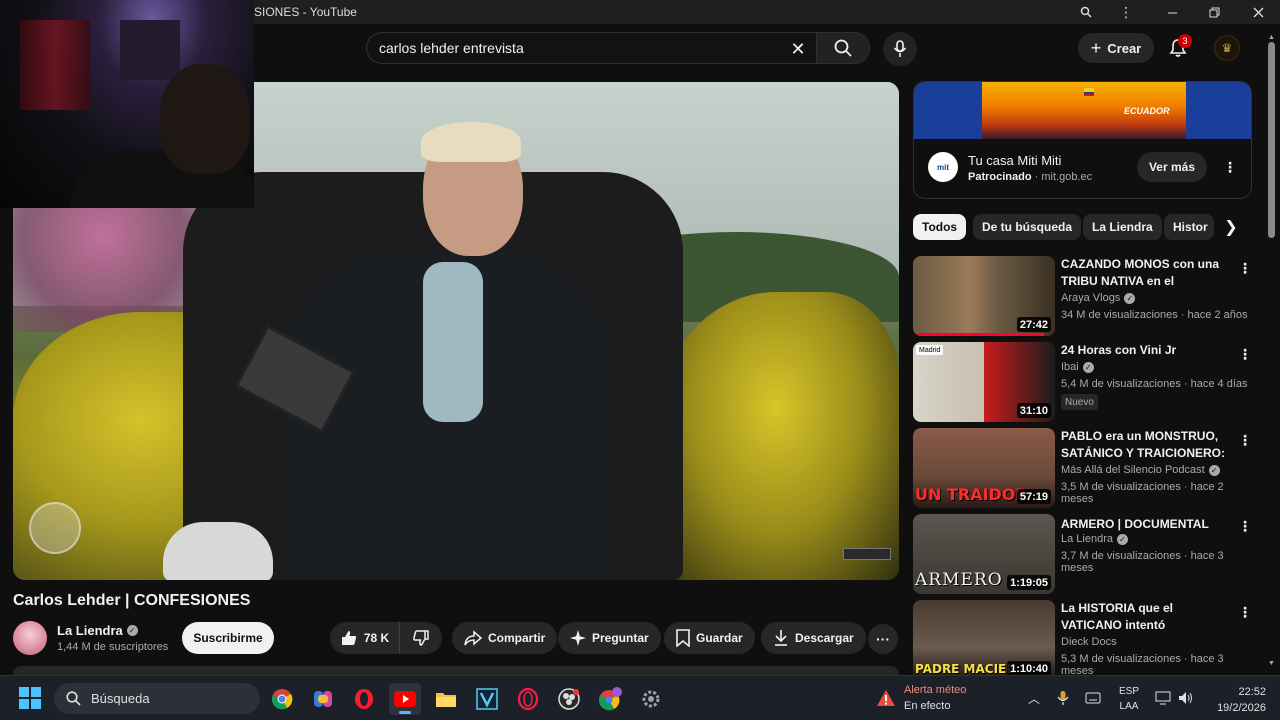 This screenshot has width=1280, height=720. I want to click on thumbnail-caption: PADRE MACIEL, so click(964, 669).